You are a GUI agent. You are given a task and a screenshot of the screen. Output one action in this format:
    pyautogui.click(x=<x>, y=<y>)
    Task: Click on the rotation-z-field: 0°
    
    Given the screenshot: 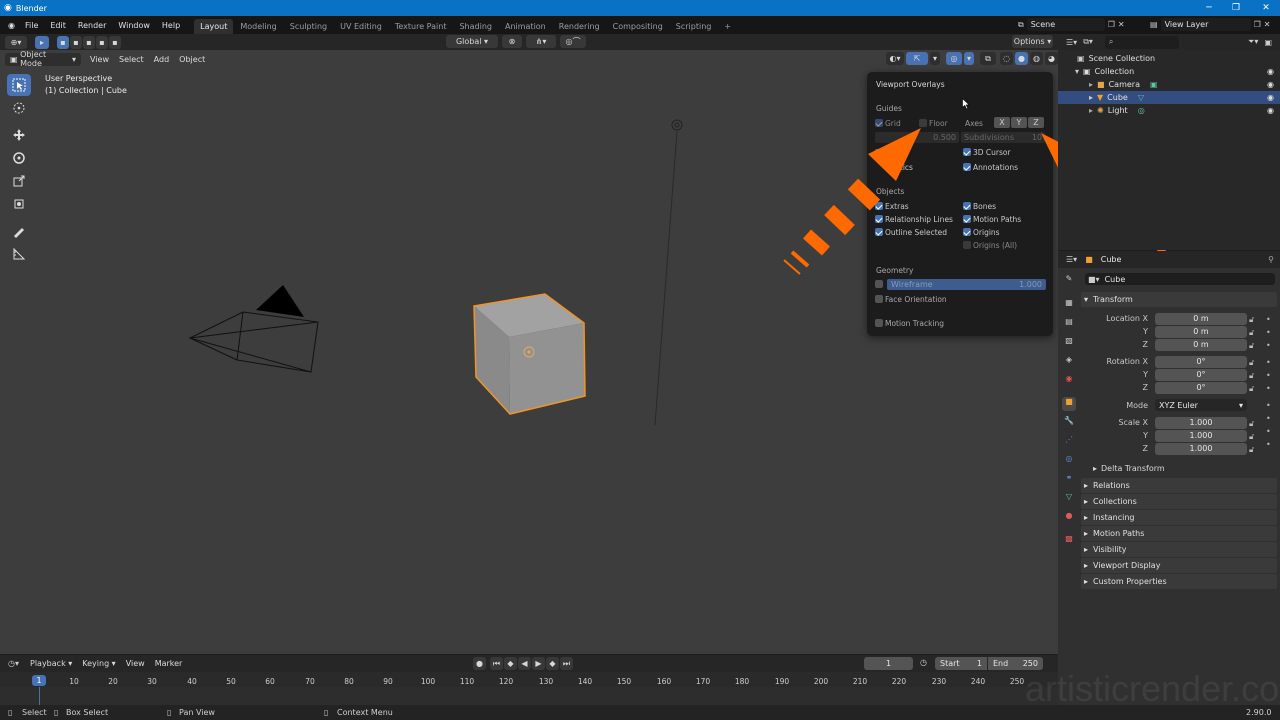 What is the action you would take?
    pyautogui.click(x=1201, y=388)
    